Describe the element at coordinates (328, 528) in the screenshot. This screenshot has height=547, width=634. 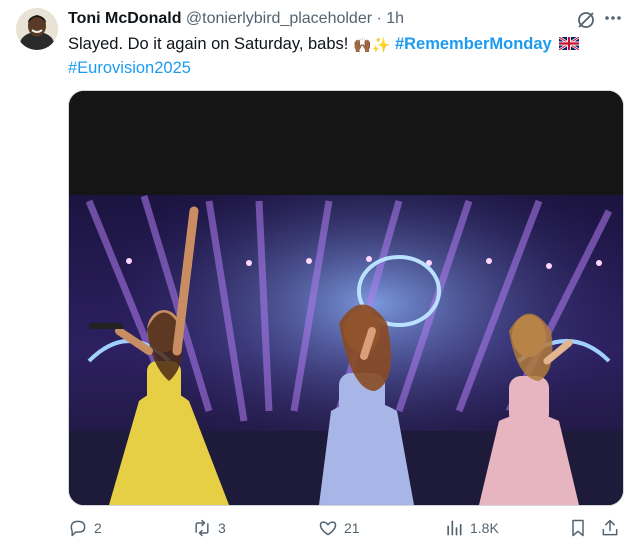
I see `like-icon` at that location.